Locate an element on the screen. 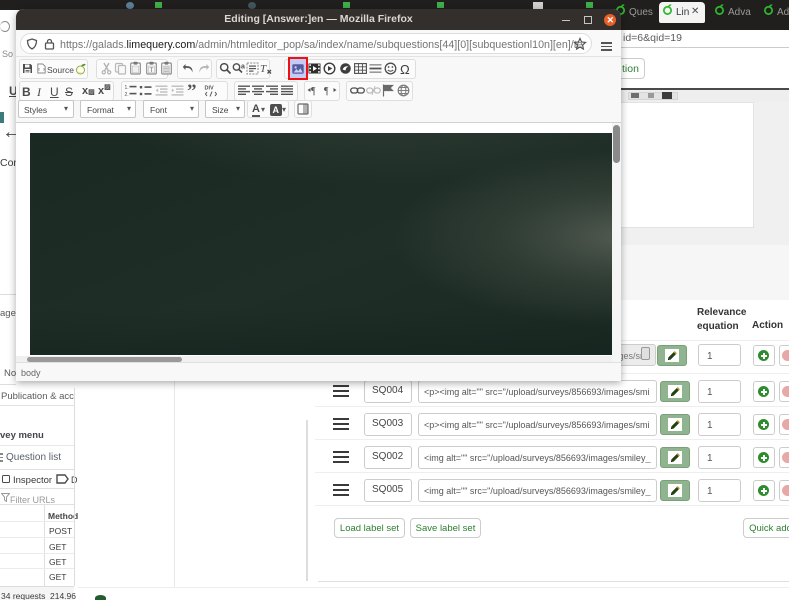 The image size is (789, 600). svg-text: 2. is located at coordinates (127, 94).